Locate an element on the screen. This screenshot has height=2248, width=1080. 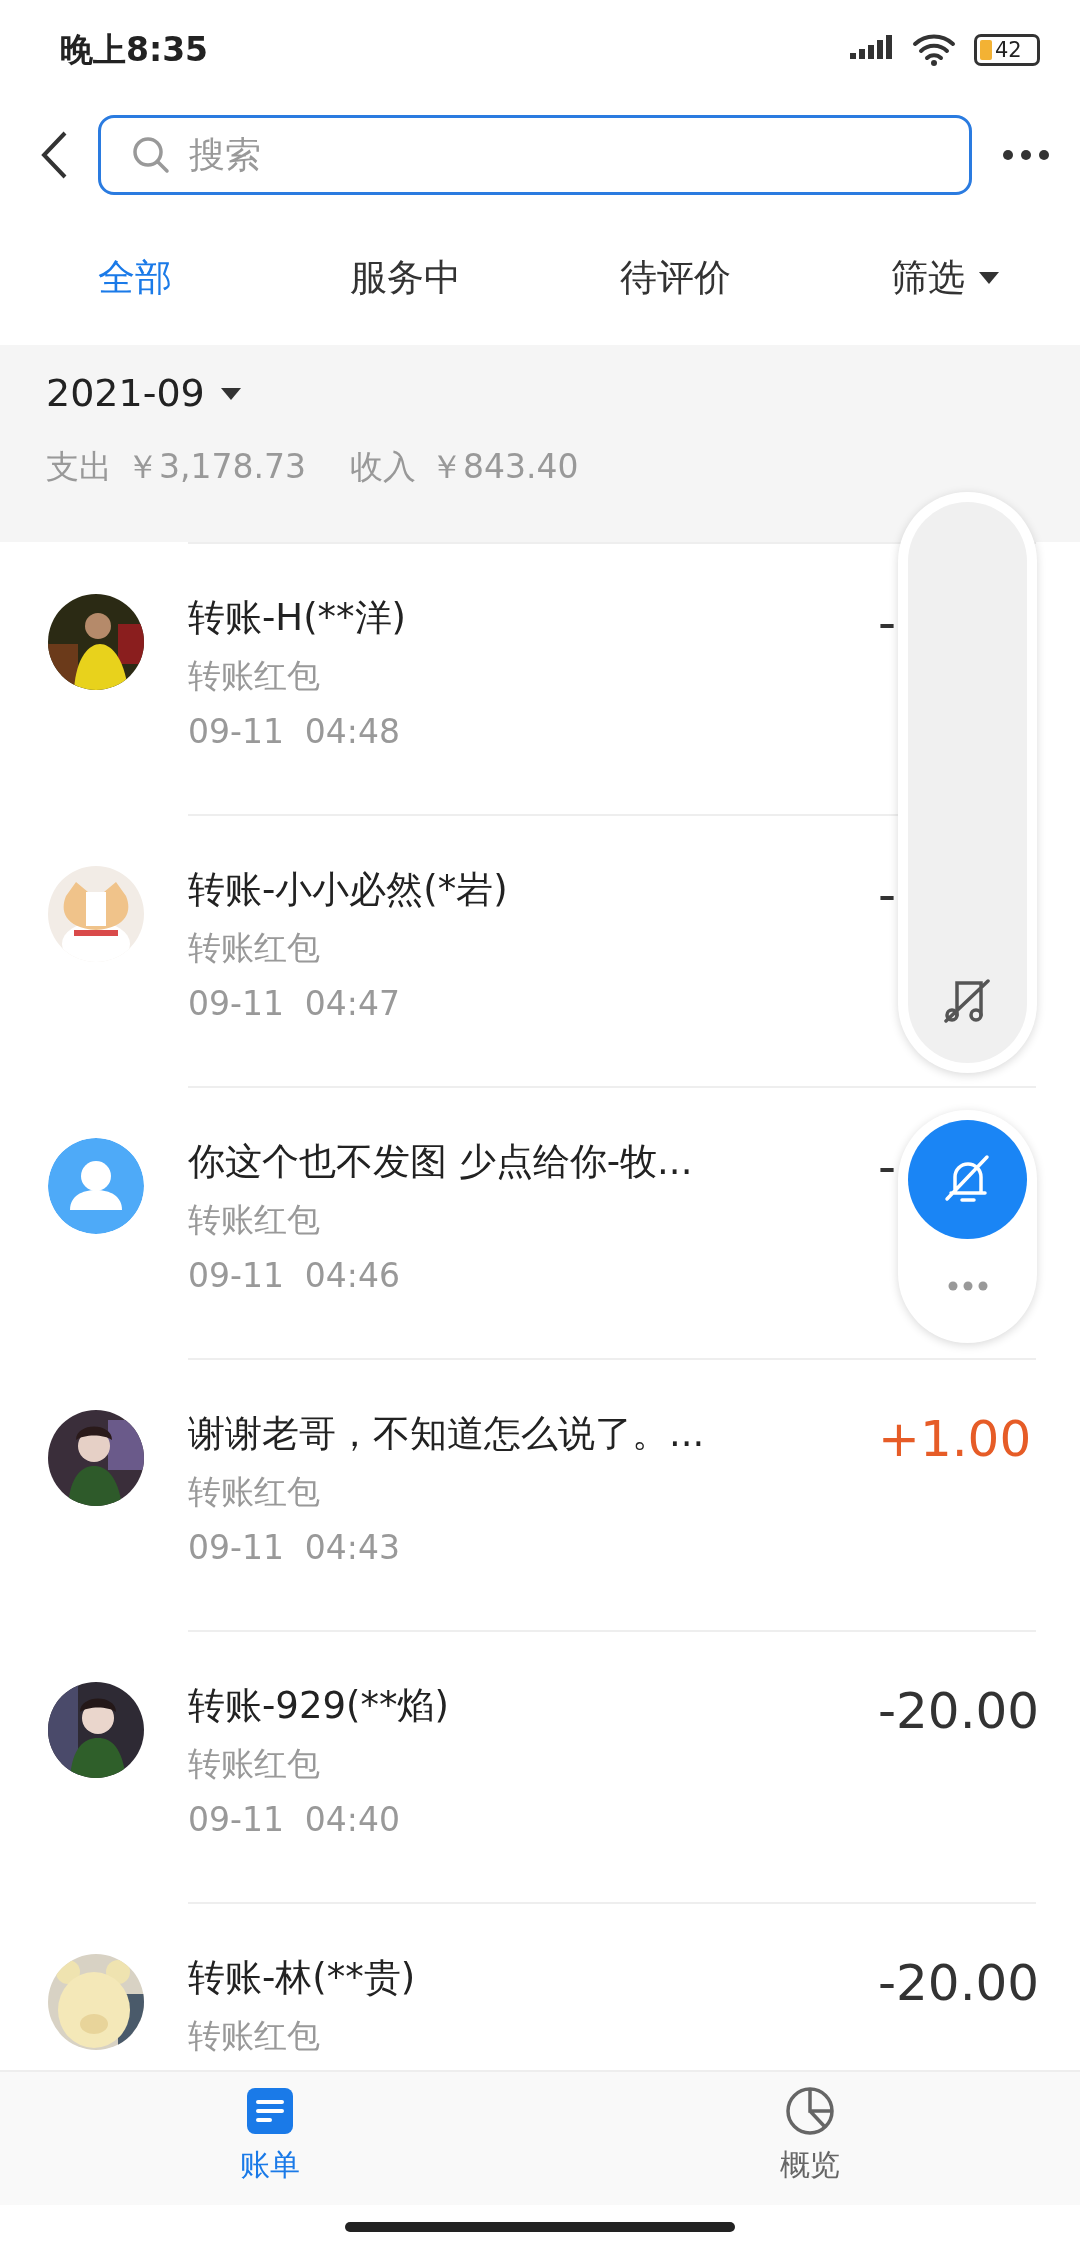
record-time: 09-11 04:47 is located at coordinates (294, 1004).